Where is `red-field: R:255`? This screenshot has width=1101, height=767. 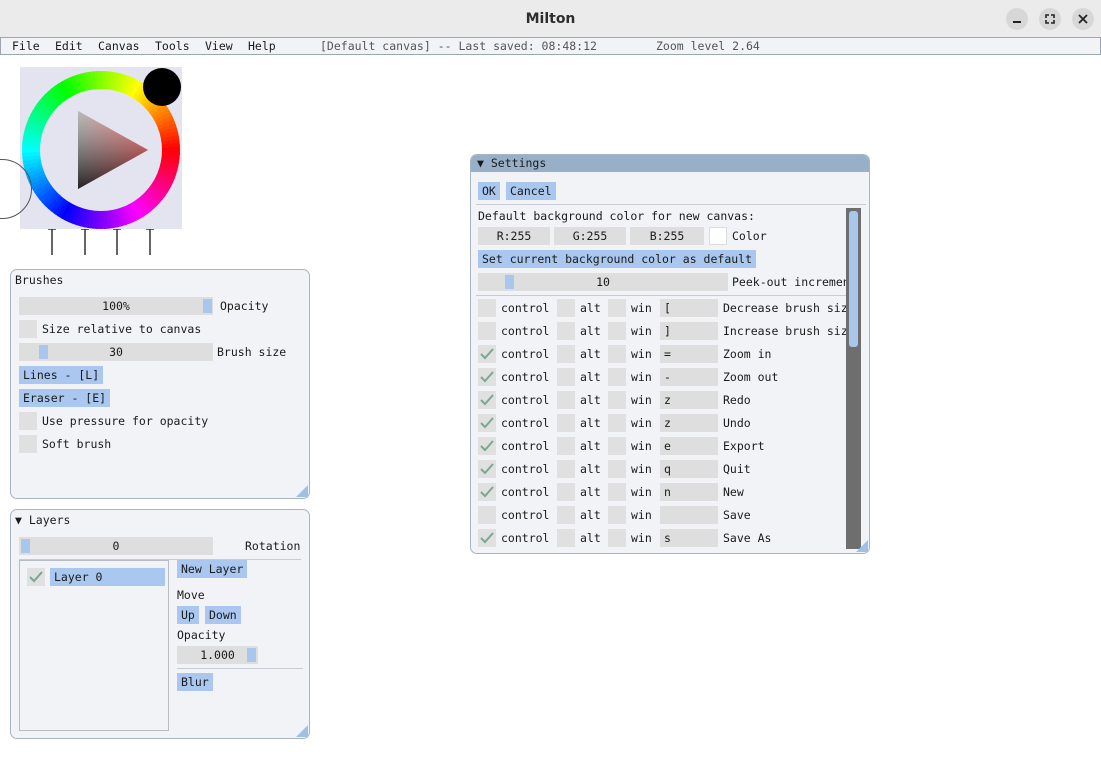 red-field: R:255 is located at coordinates (514, 236).